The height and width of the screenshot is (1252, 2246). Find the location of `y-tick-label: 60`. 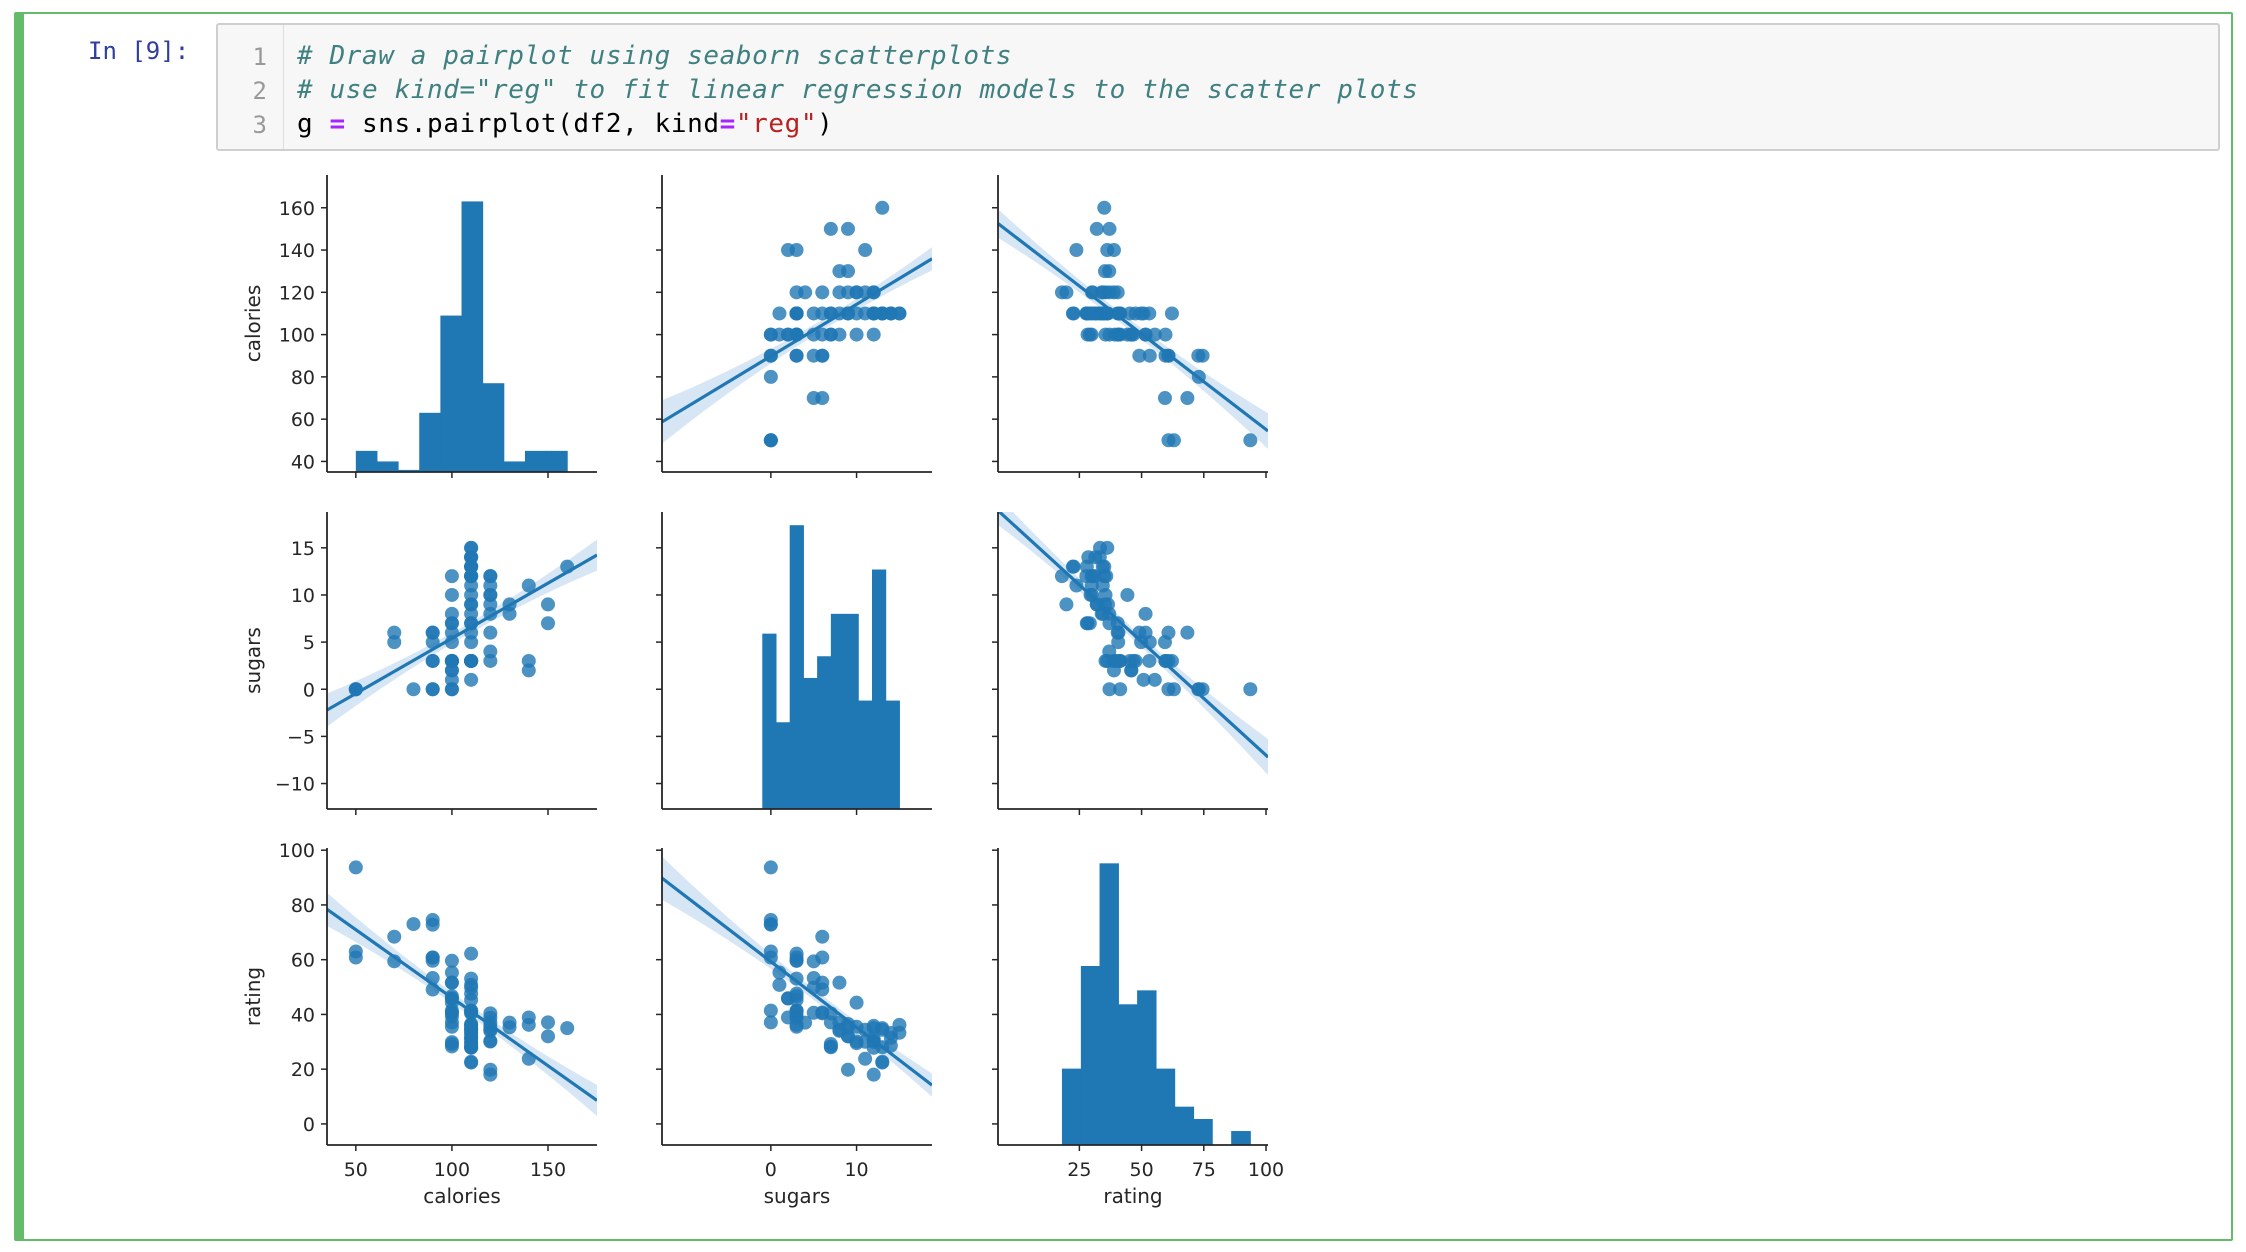

y-tick-label: 60 is located at coordinates (303, 420).